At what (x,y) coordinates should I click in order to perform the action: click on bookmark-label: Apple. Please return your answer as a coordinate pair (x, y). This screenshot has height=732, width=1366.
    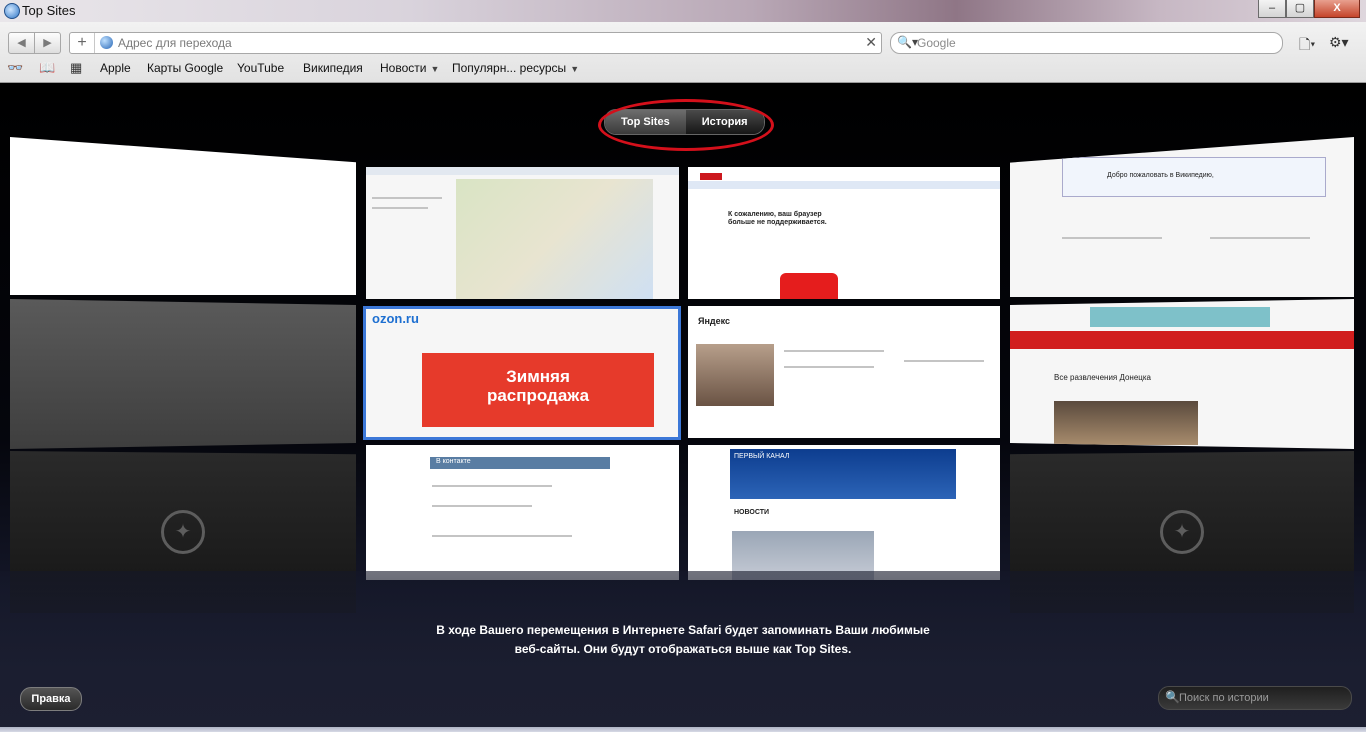
    Looking at the image, I should click on (115, 68).